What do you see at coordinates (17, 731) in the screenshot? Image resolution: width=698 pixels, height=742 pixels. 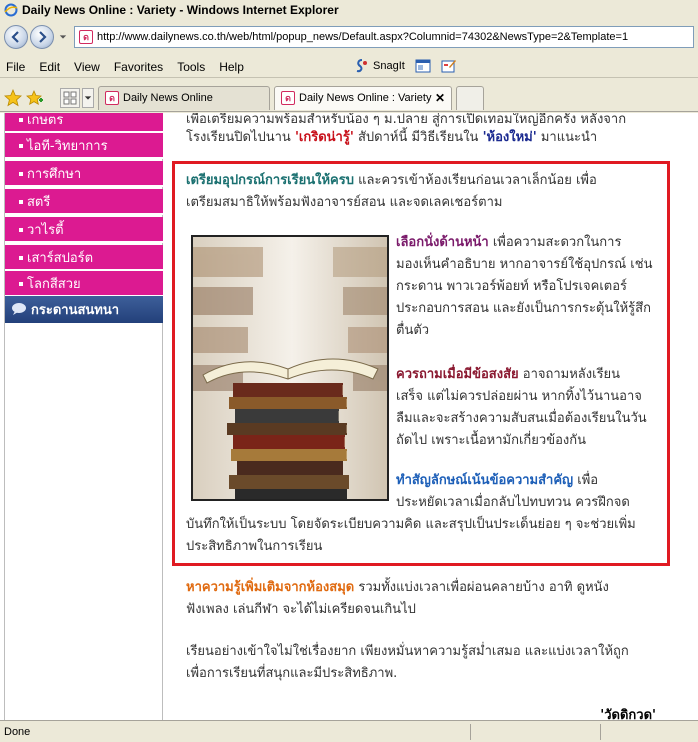 I see `status-text: Done` at bounding box center [17, 731].